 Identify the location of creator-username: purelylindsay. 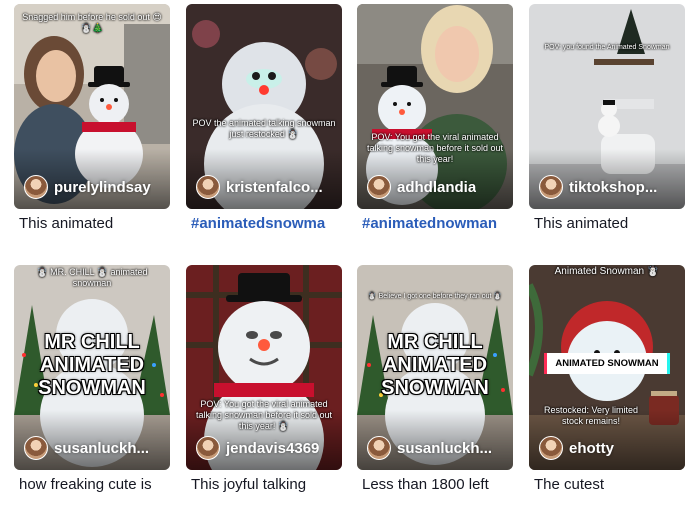
(87, 187).